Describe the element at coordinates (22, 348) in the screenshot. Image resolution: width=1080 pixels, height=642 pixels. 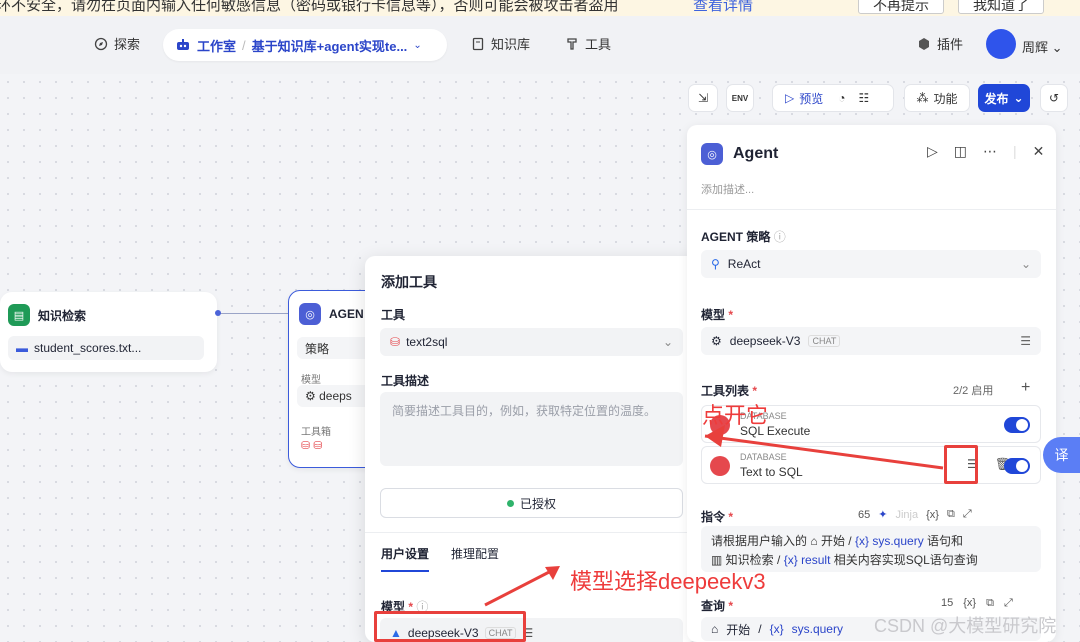
I see `folder-icon: ▬` at that location.